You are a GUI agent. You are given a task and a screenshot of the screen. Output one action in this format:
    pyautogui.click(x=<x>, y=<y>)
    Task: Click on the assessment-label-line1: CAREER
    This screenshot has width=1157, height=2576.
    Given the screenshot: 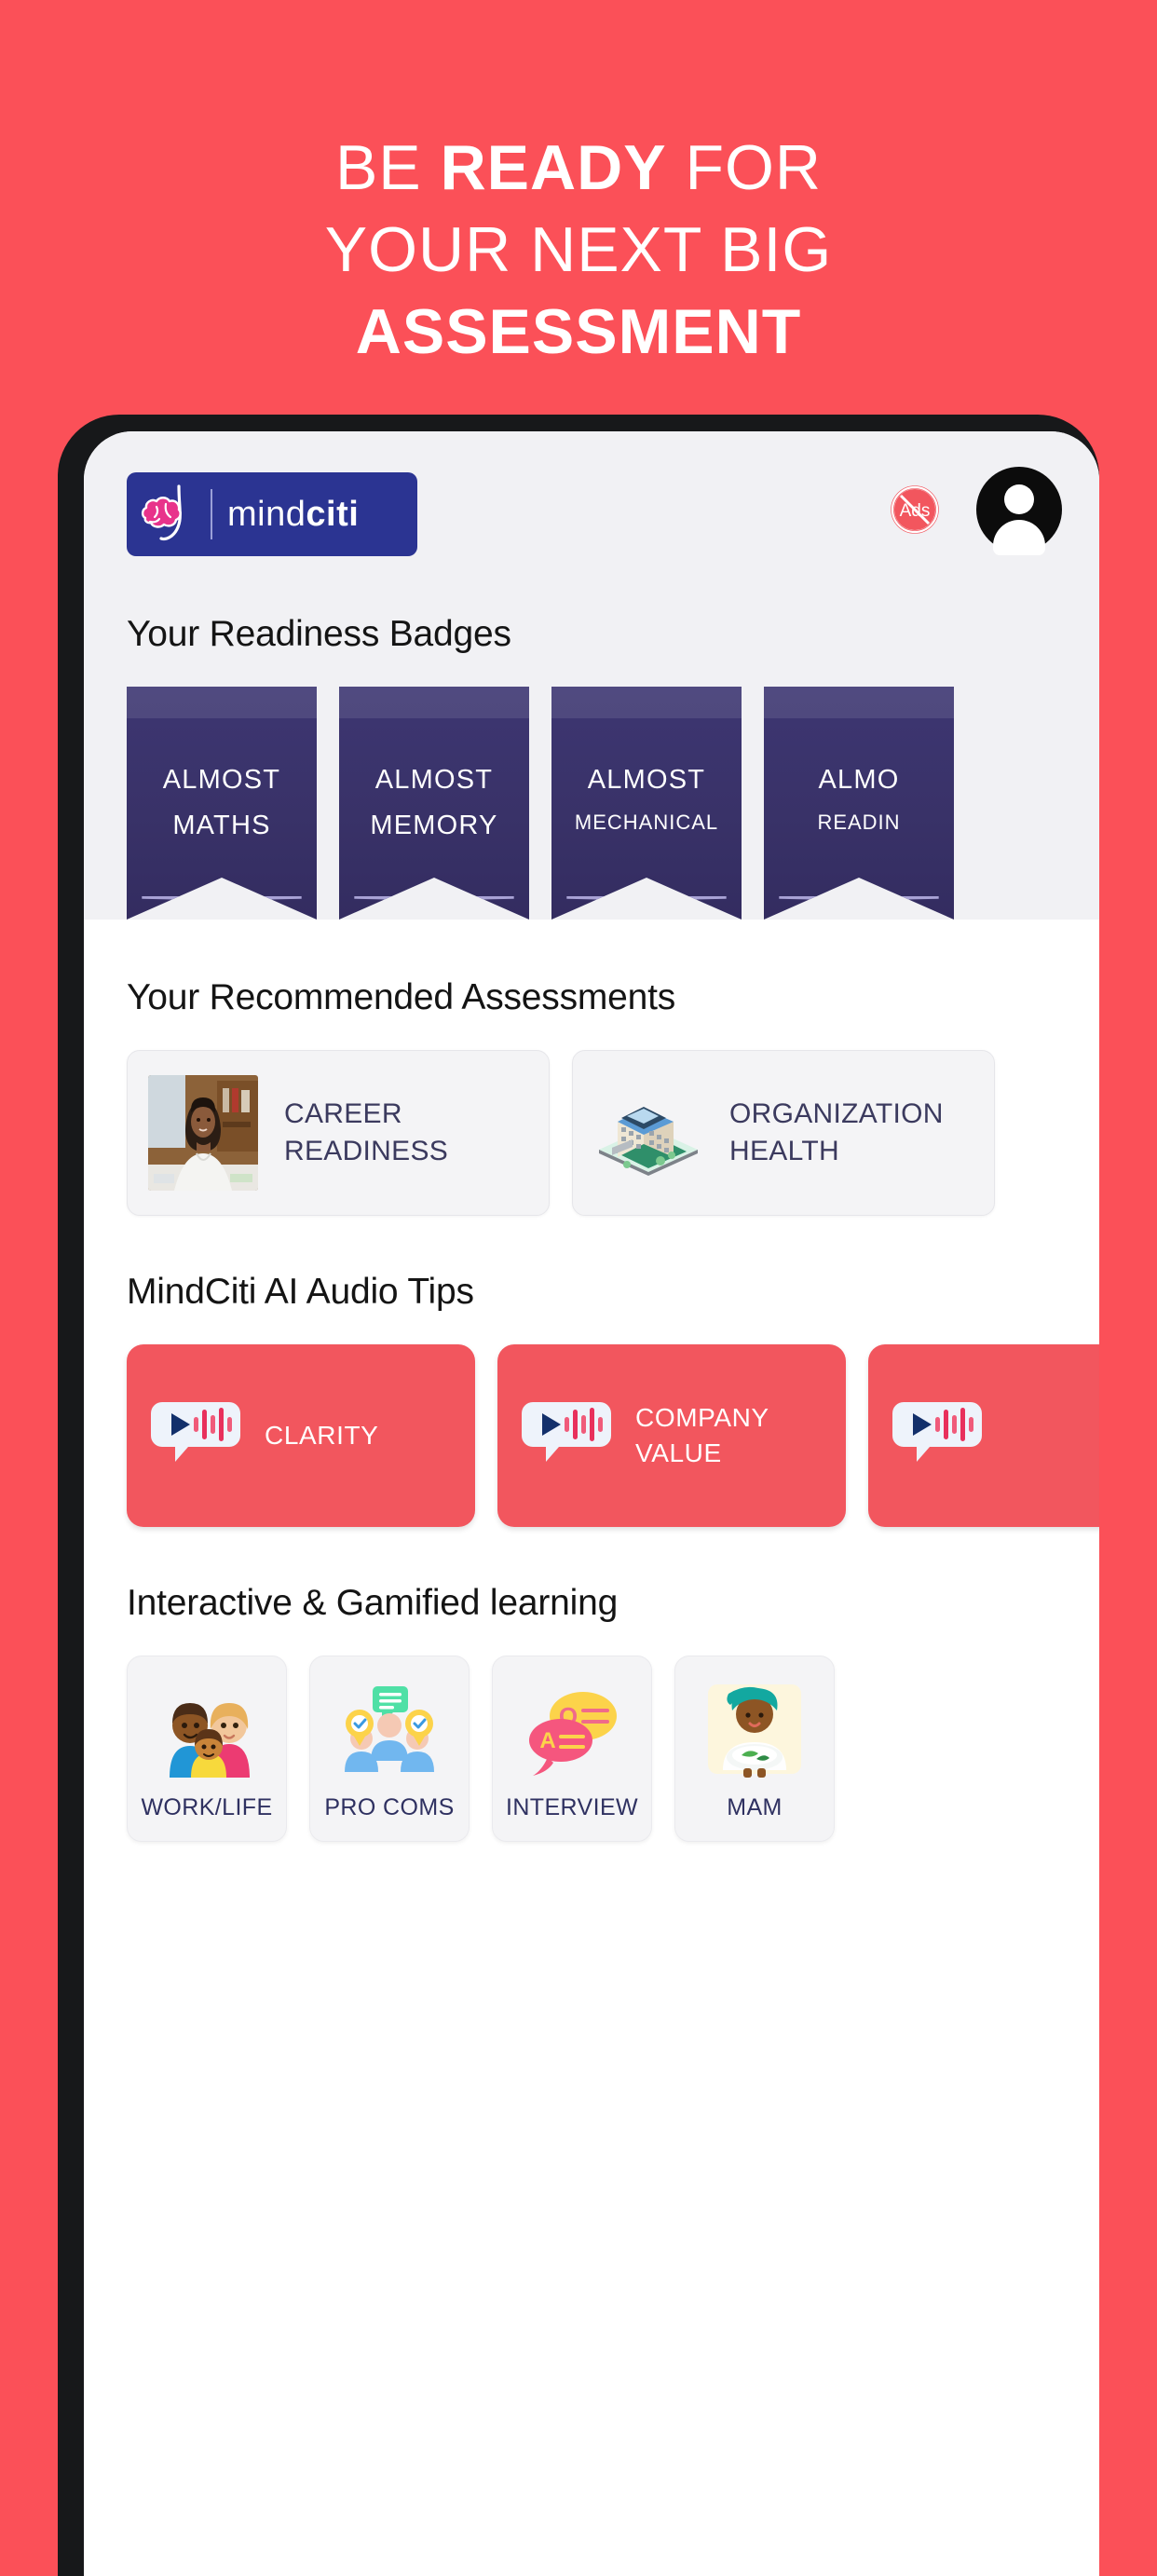 What is the action you would take?
    pyautogui.click(x=343, y=1113)
    